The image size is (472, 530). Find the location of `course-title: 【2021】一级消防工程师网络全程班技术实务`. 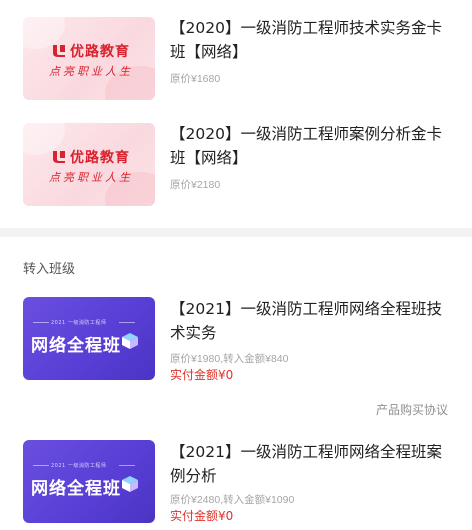

course-title: 【2021】一级消防工程师网络全程班技术实务 is located at coordinates (306, 321).